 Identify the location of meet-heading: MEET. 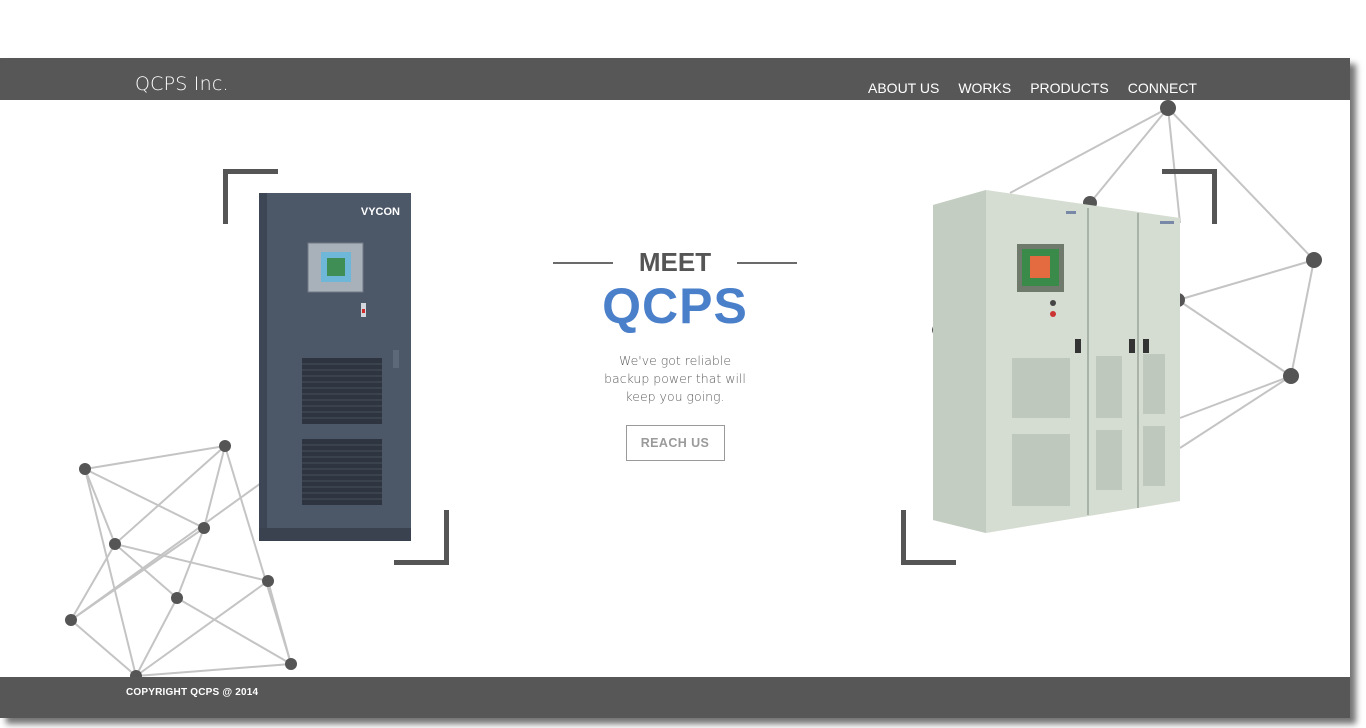
(675, 262).